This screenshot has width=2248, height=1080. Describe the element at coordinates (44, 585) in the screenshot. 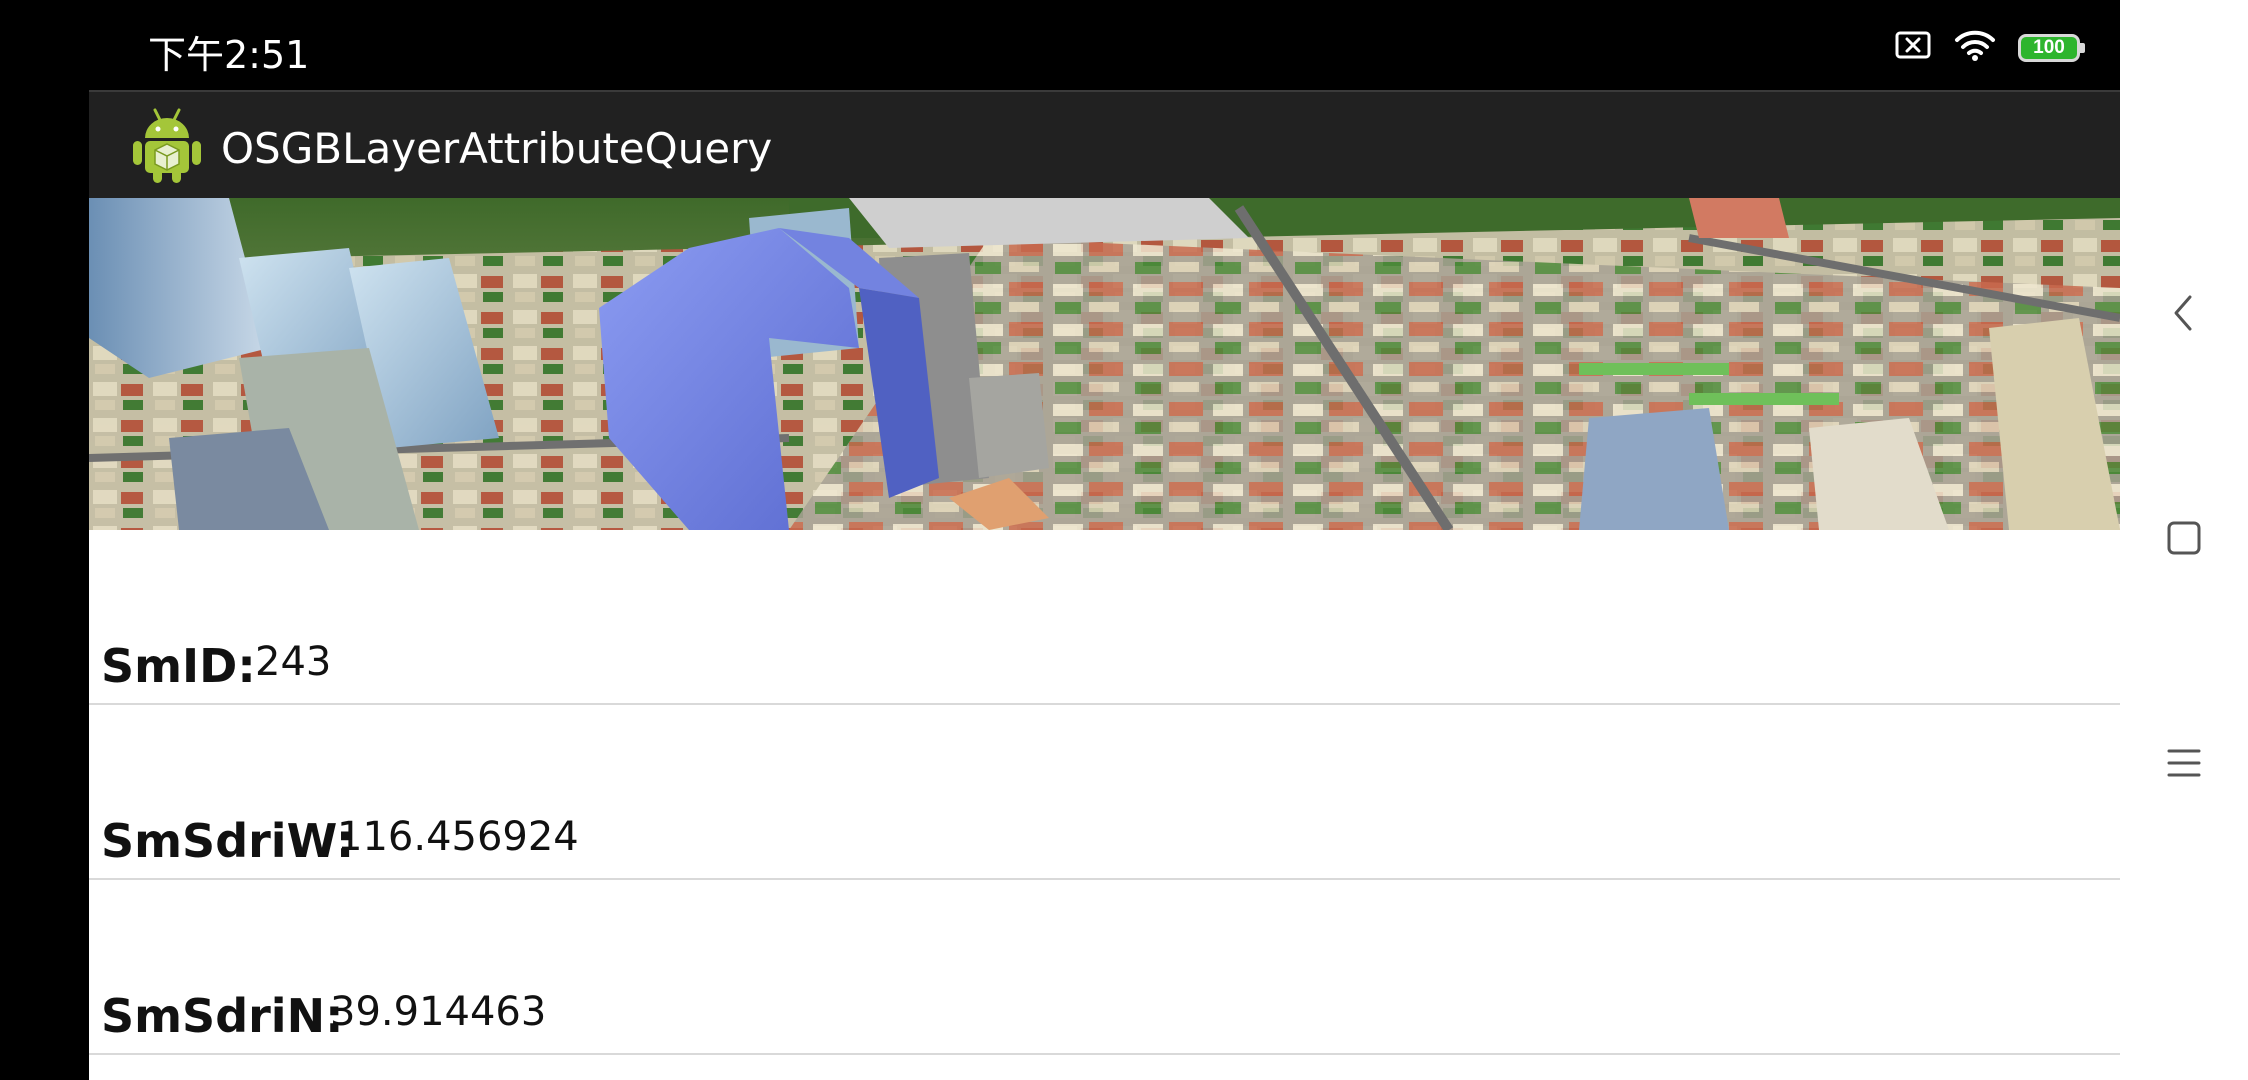

I see `left-bezel` at that location.